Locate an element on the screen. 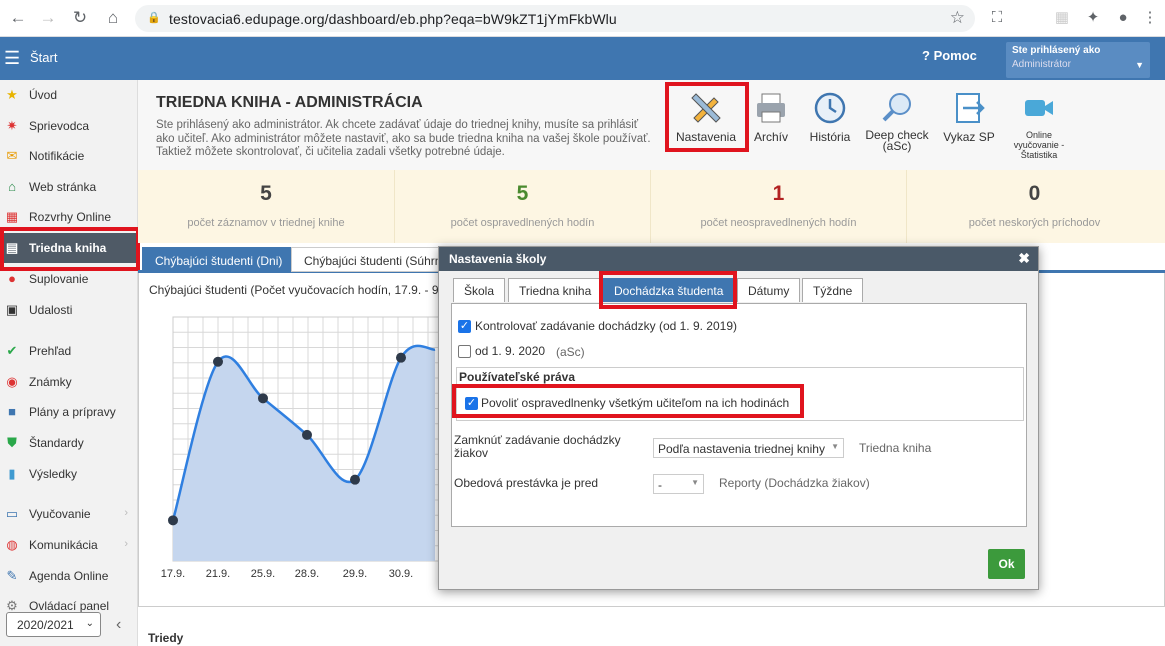 The image size is (1165, 646). puzzle-icon: ✦ is located at coordinates (1093, 18).